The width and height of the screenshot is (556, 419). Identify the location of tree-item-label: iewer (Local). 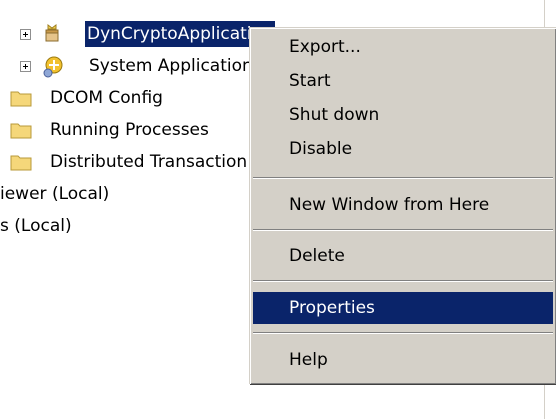
(55, 194).